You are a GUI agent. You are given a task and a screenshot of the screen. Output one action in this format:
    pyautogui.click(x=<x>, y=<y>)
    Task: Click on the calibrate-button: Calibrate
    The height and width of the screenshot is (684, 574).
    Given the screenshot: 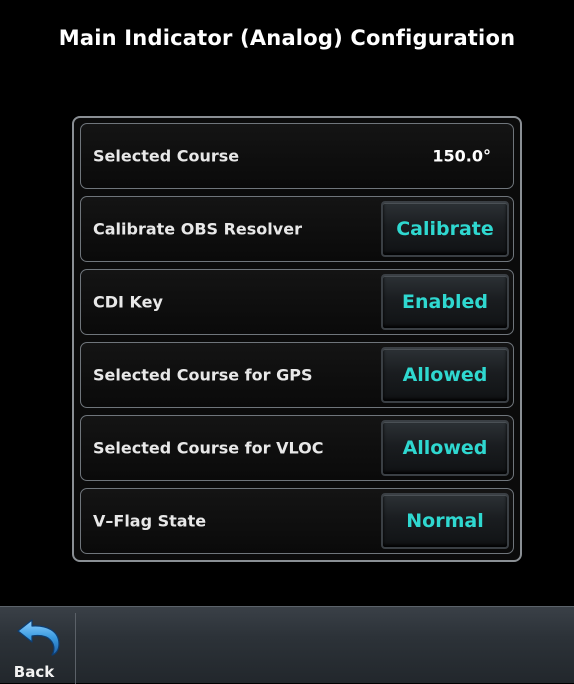 What is the action you would take?
    pyautogui.click(x=445, y=229)
    